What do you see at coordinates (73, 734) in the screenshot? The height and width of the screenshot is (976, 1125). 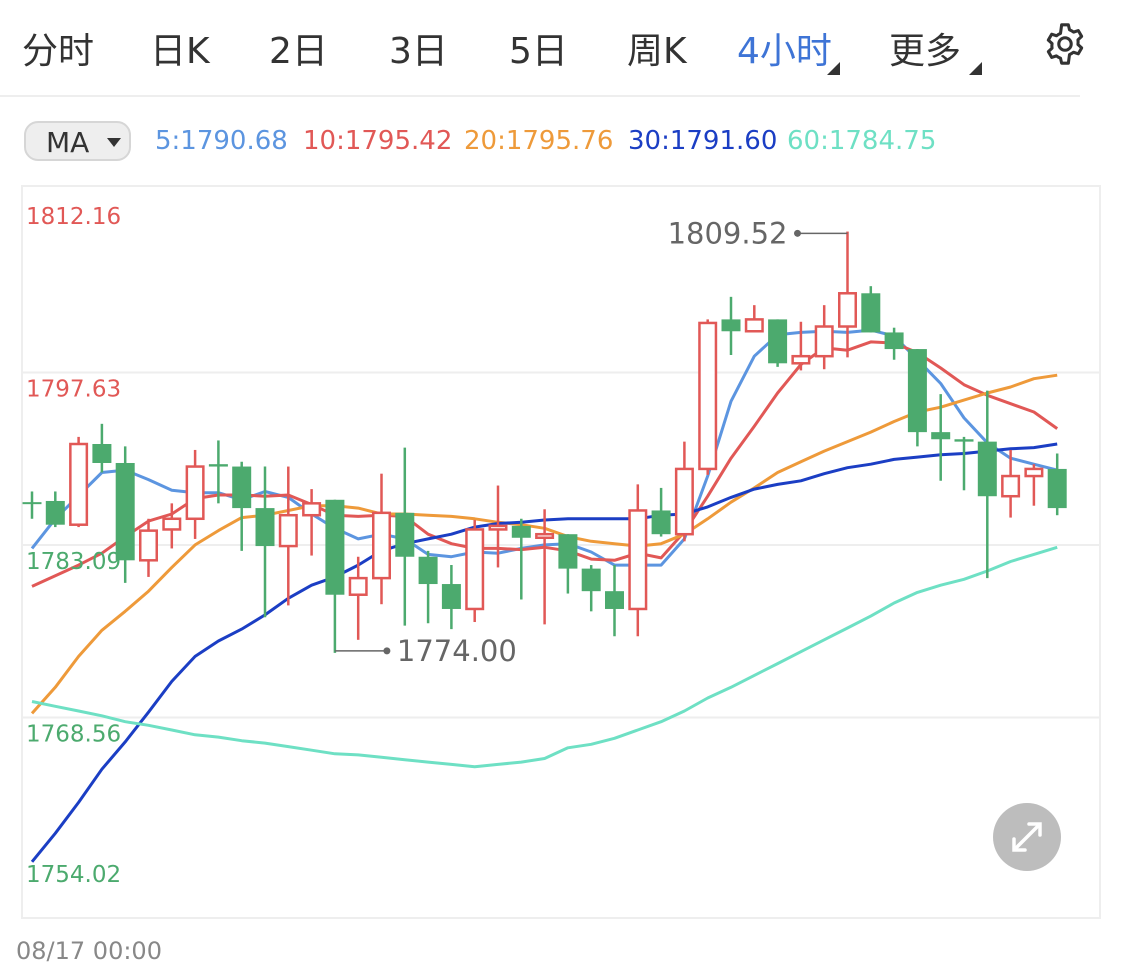 I see `y-tick-label: 1768.56` at bounding box center [73, 734].